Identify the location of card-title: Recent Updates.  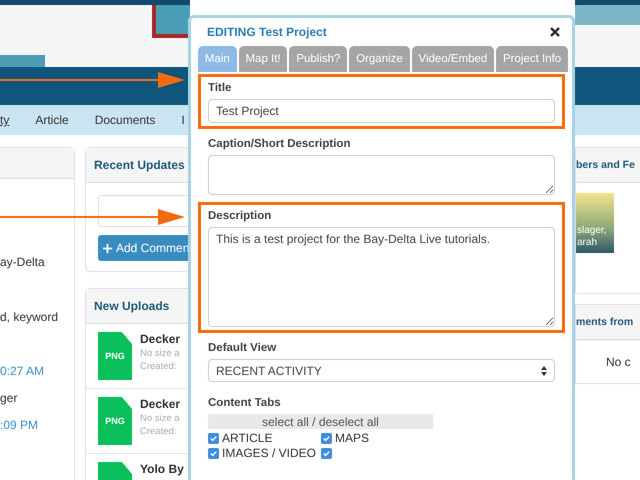
(139, 165).